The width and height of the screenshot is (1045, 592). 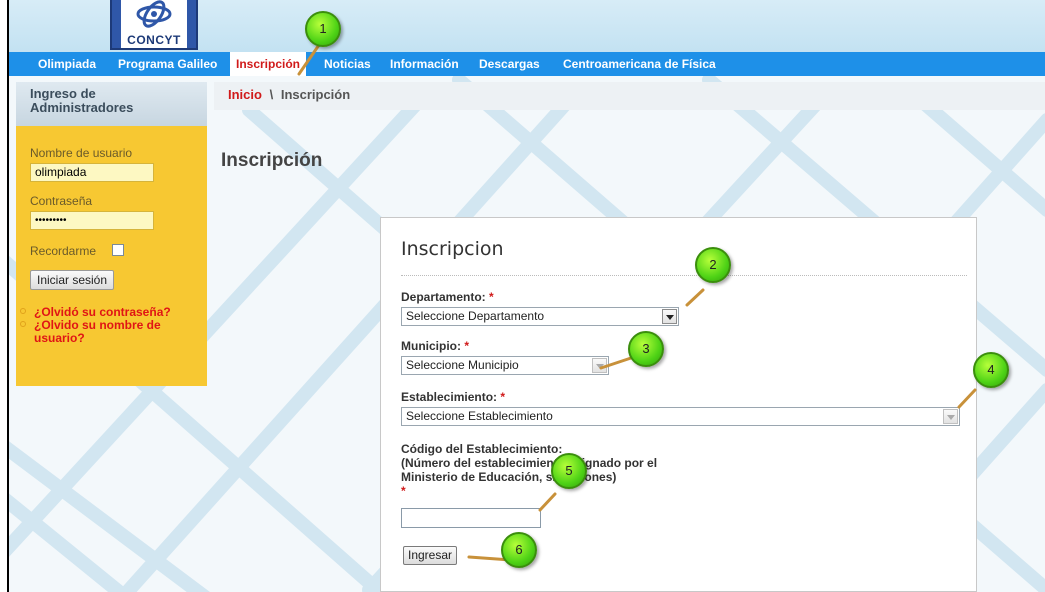 What do you see at coordinates (268, 64) in the screenshot?
I see `nav-inscripcion: Inscripción` at bounding box center [268, 64].